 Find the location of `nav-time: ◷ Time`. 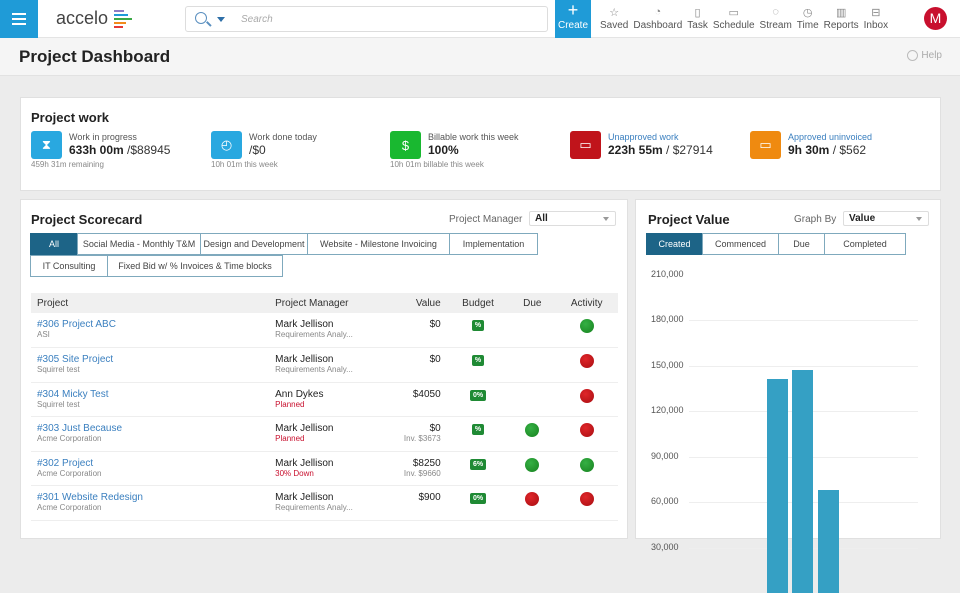

nav-time: ◷ Time is located at coordinates (807, 18).